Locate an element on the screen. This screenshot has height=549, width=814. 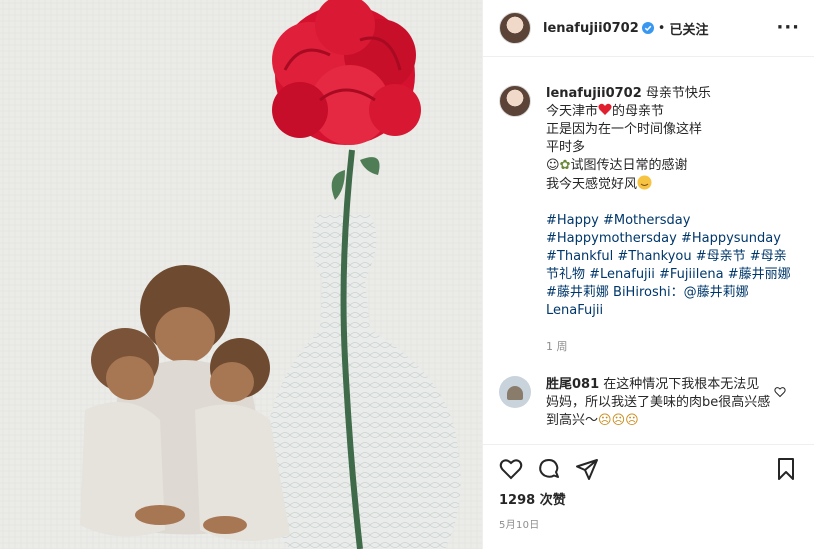
caption-line5: 试图传达日常的感谢 is located at coordinates (629, 165).